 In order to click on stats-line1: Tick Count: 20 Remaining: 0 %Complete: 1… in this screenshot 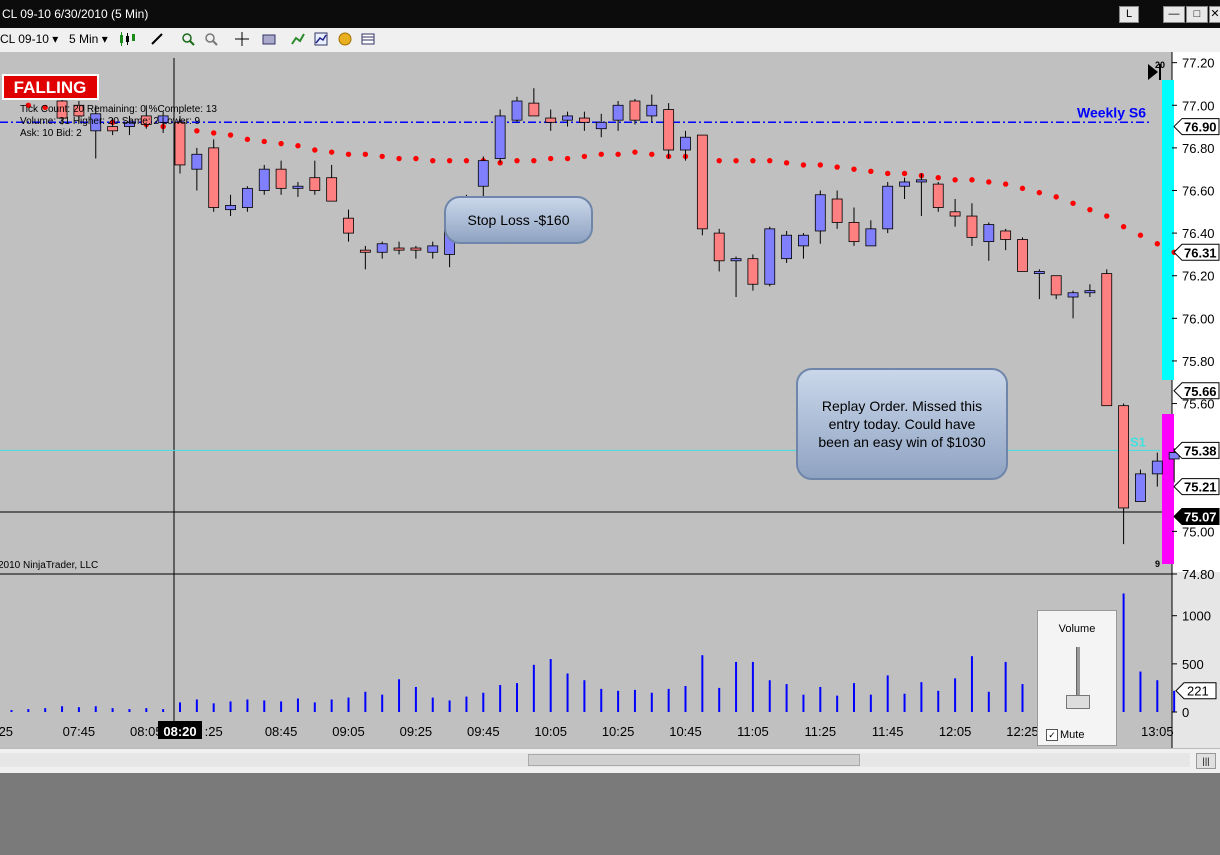, I will do `click(118, 109)`.